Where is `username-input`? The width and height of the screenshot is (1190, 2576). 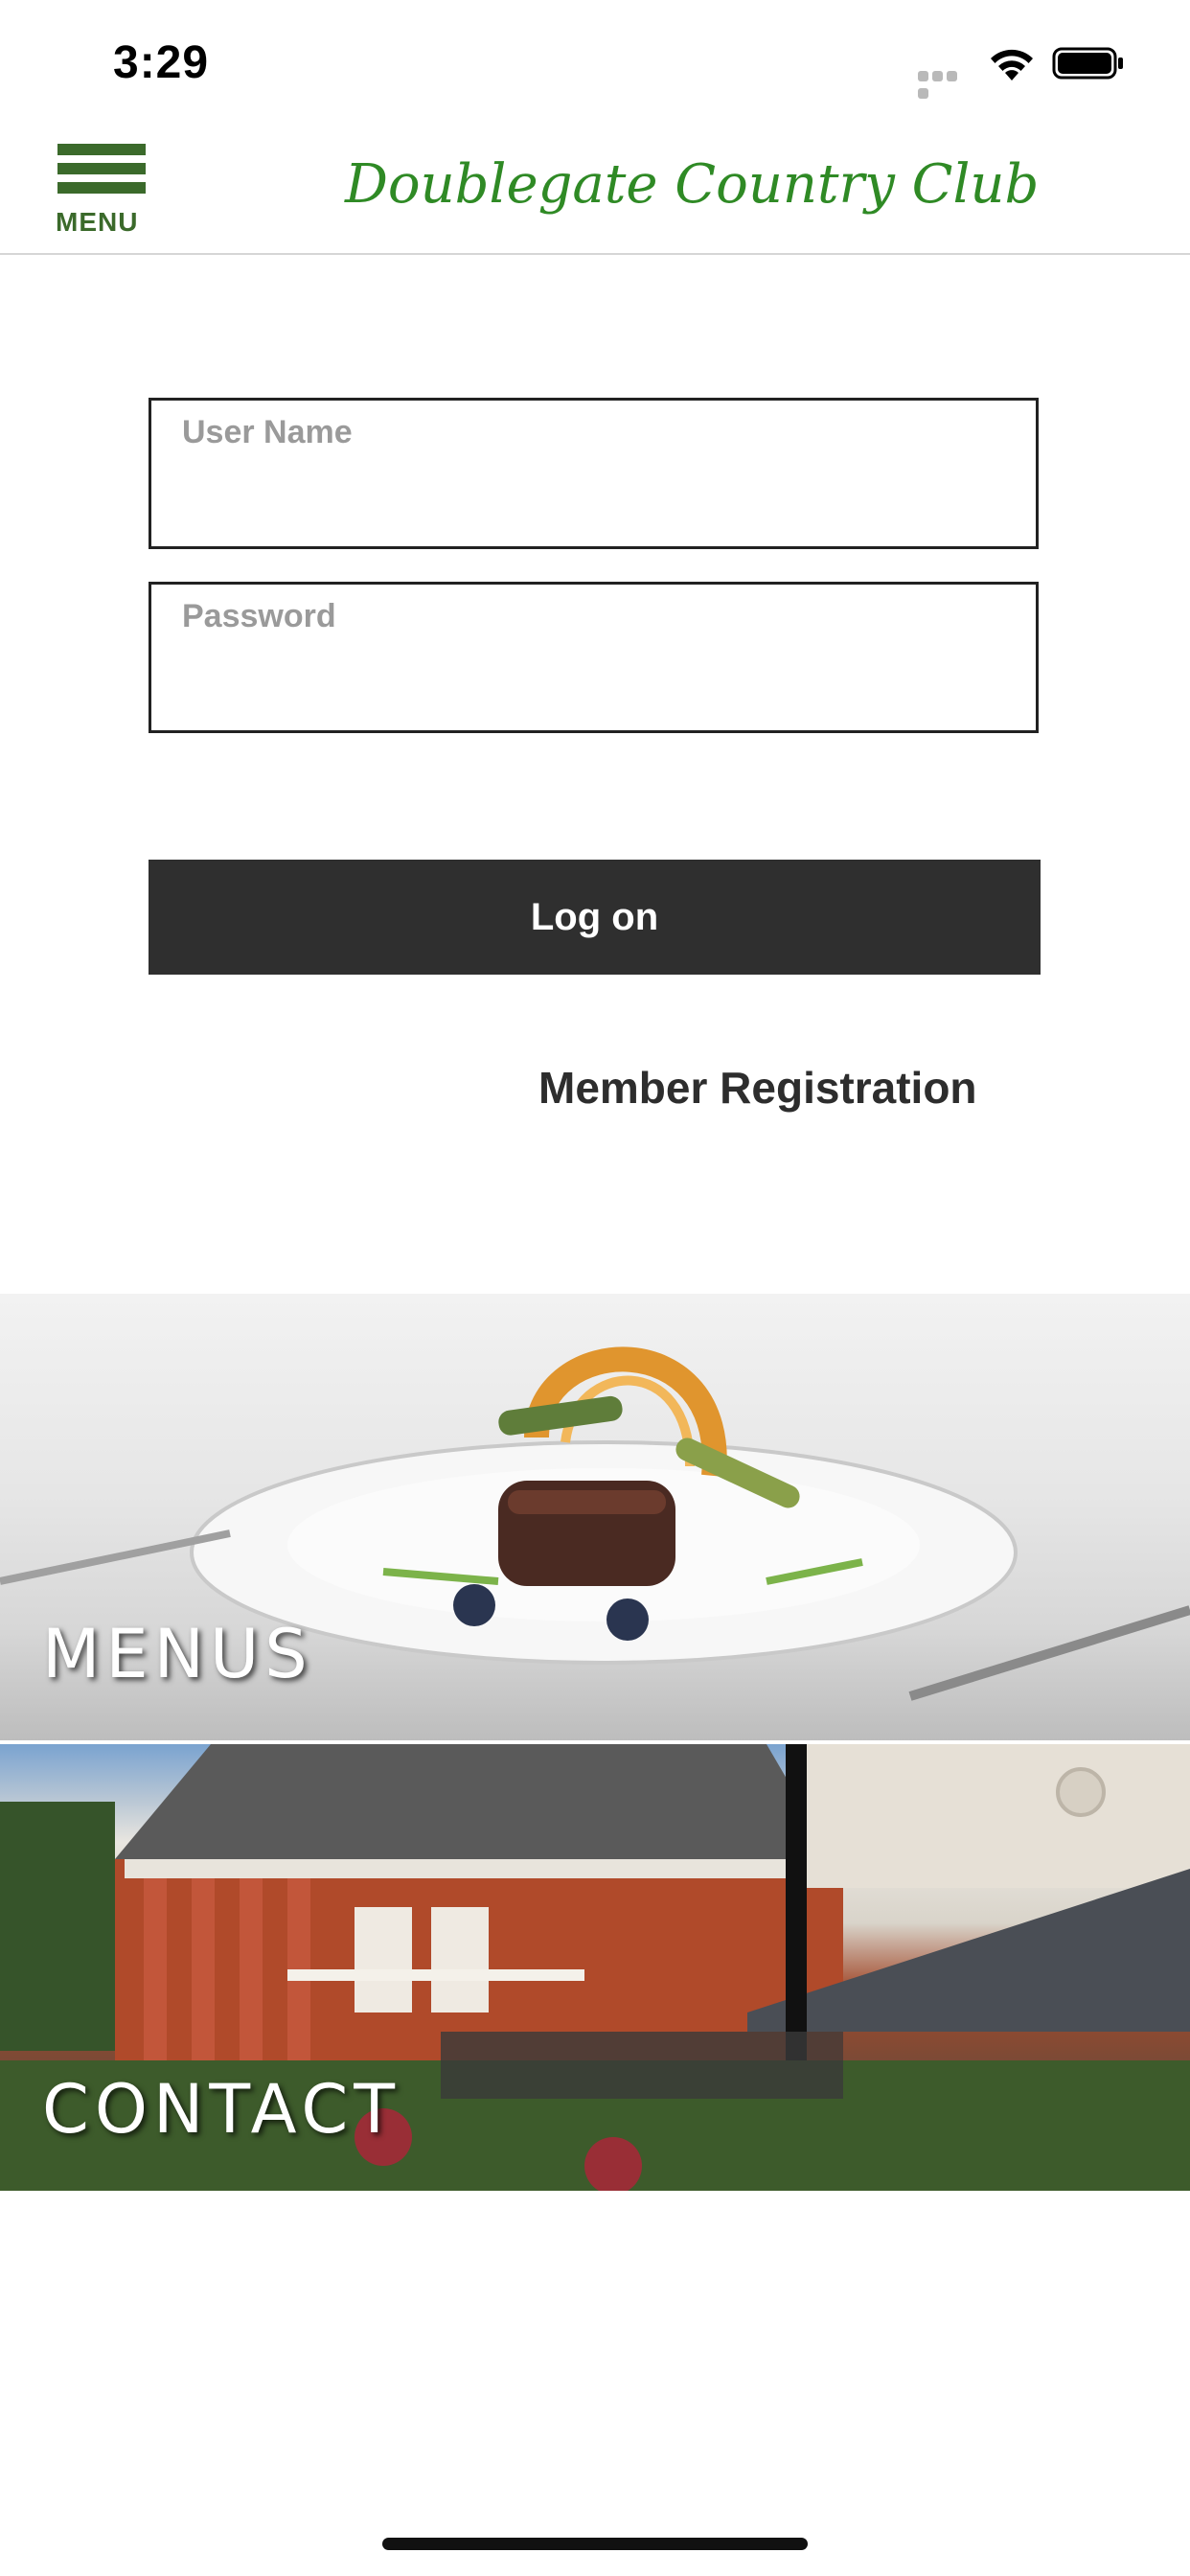
username-input is located at coordinates (596, 499).